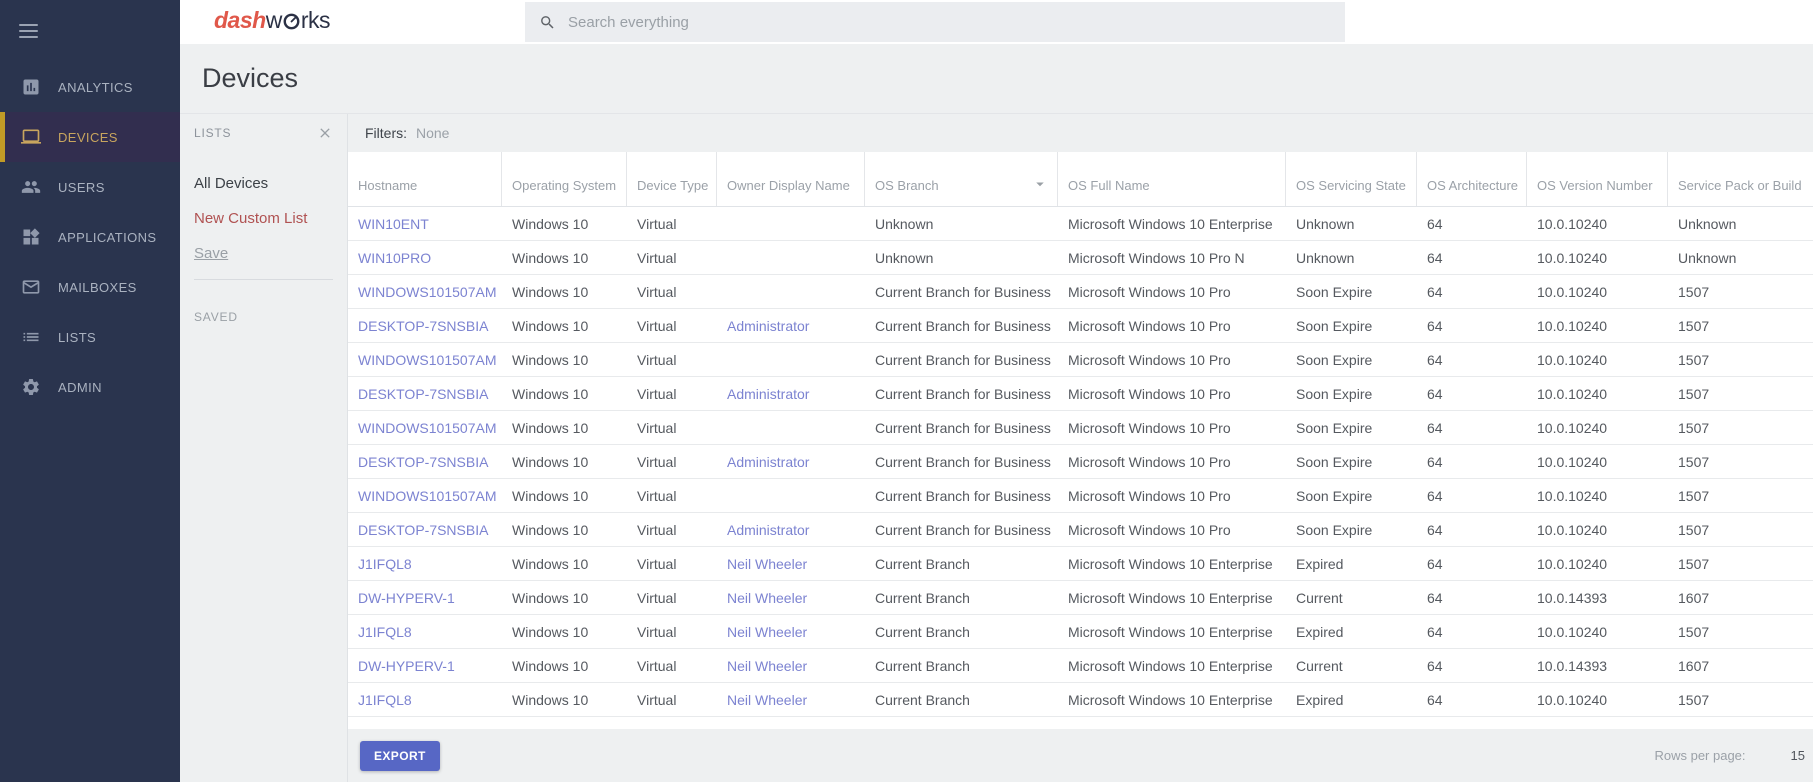 The height and width of the screenshot is (782, 1813). I want to click on rows-per-page-value: 15, so click(1798, 755).